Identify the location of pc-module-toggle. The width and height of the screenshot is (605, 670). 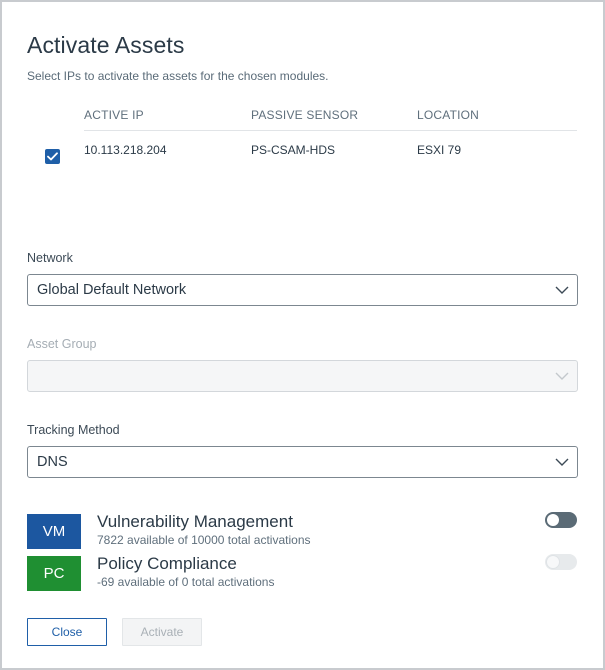
(561, 562).